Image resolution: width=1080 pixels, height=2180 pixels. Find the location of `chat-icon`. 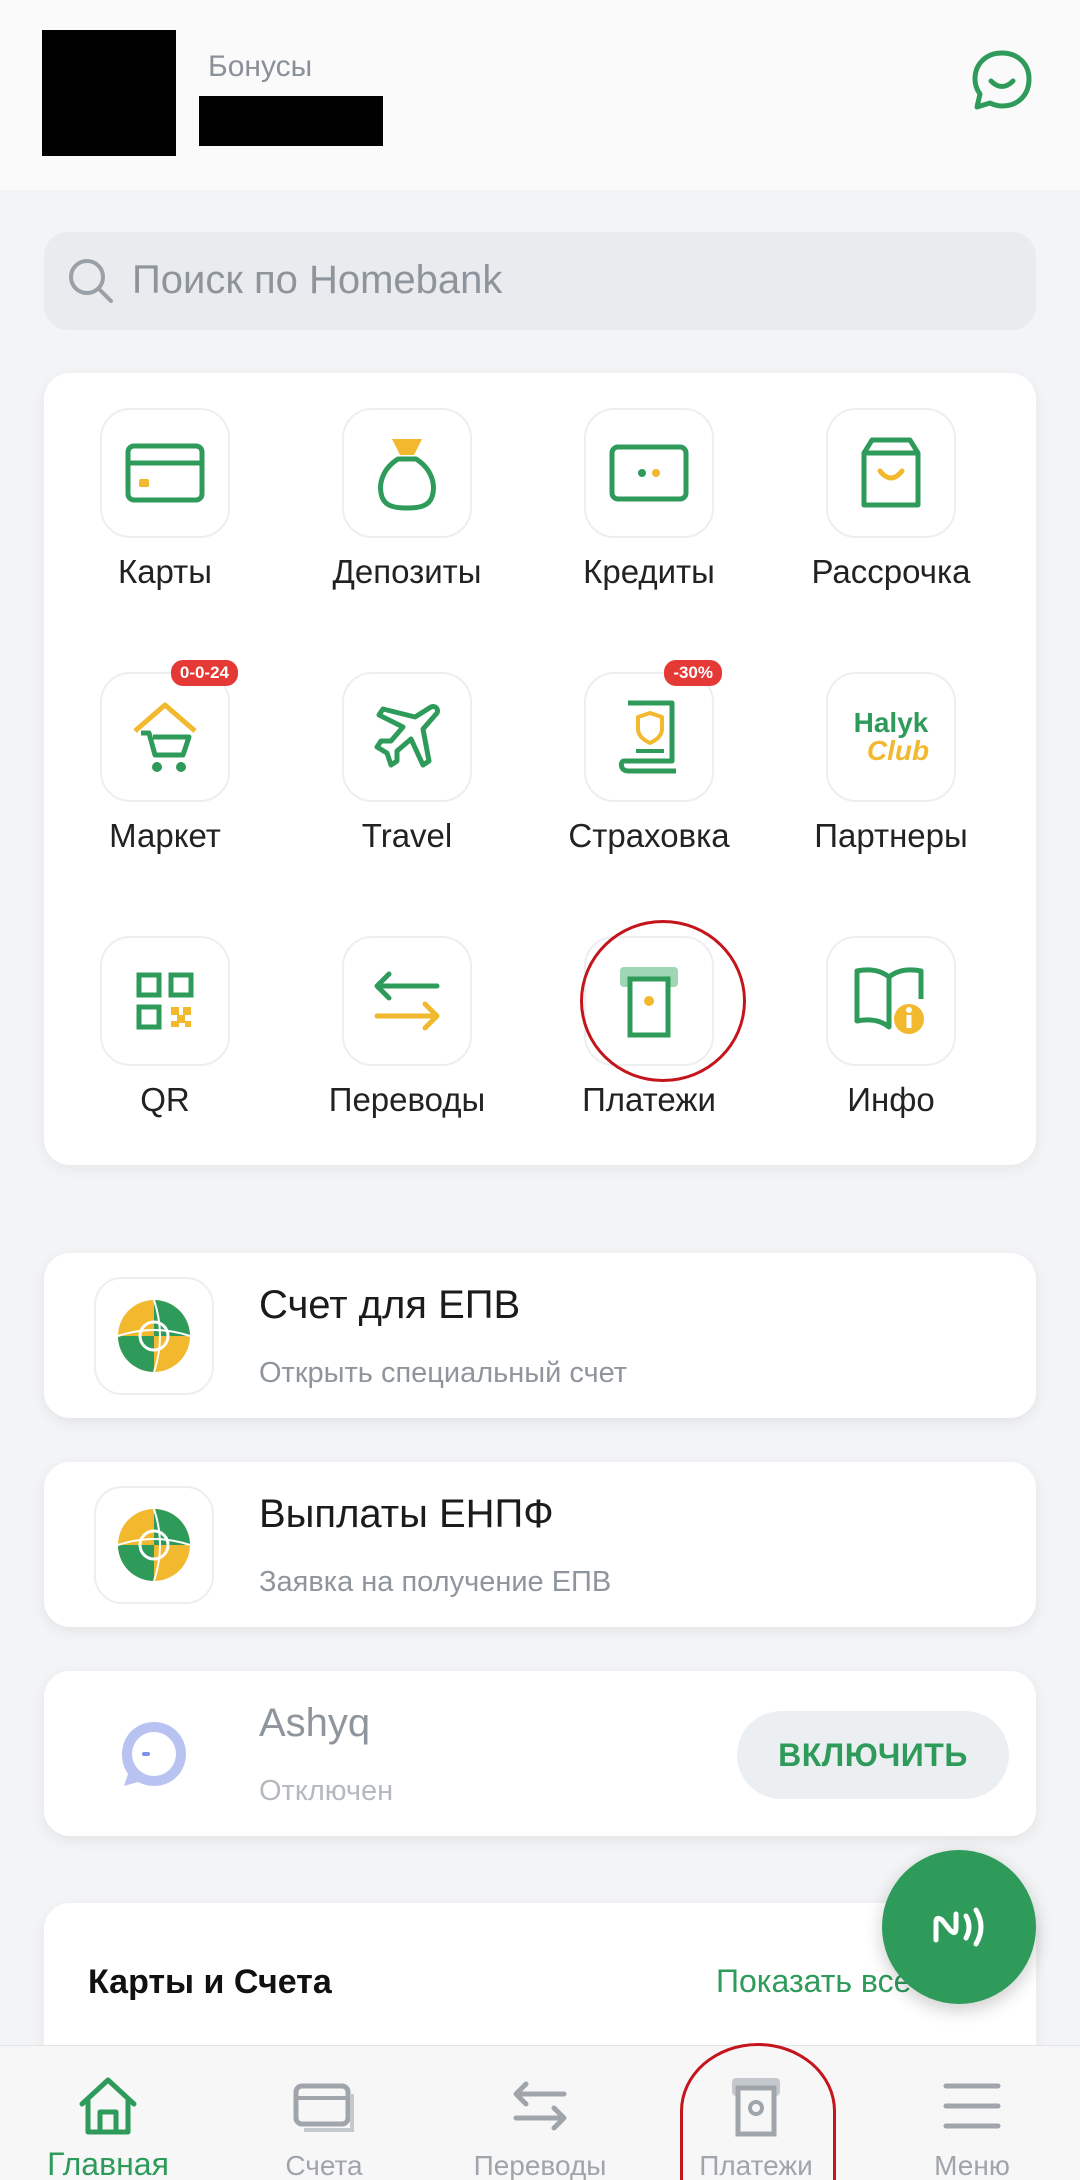

chat-icon is located at coordinates (1002, 80).